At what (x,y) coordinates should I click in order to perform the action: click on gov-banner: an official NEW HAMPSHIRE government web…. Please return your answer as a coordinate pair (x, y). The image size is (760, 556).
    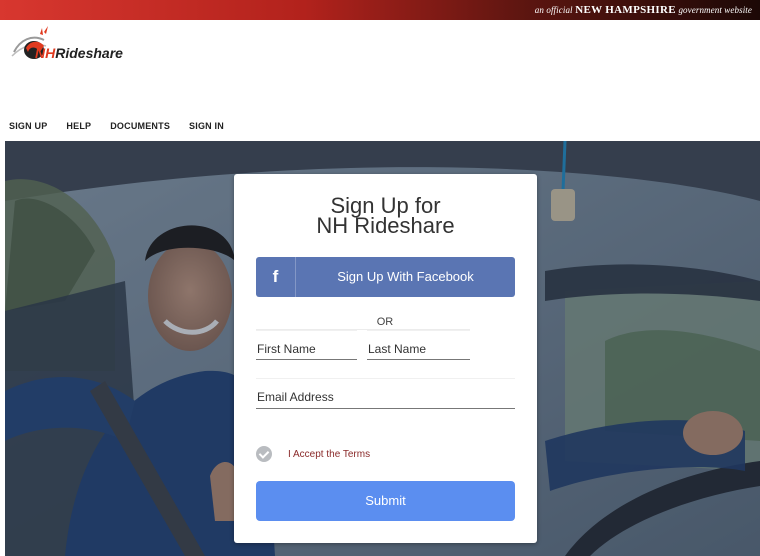
    Looking at the image, I should click on (380, 10).